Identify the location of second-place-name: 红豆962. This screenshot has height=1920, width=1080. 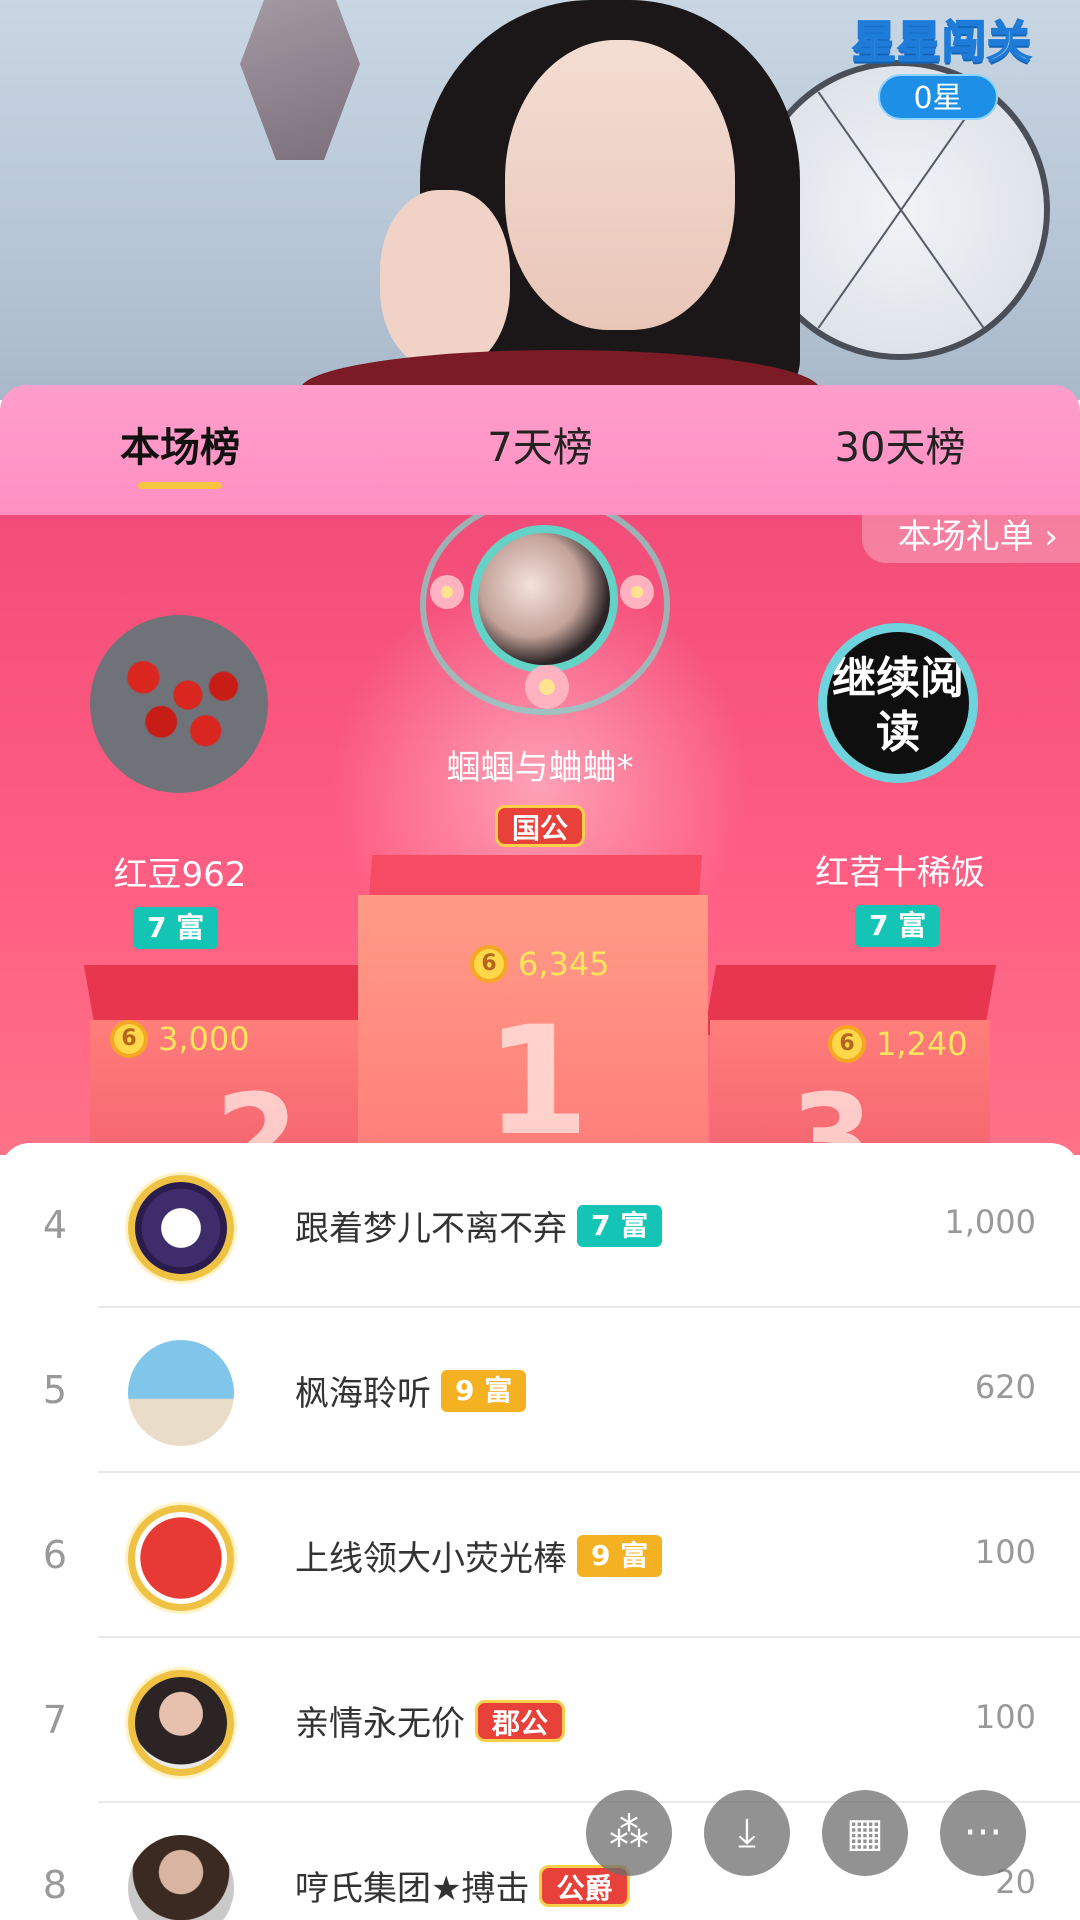
(180, 871).